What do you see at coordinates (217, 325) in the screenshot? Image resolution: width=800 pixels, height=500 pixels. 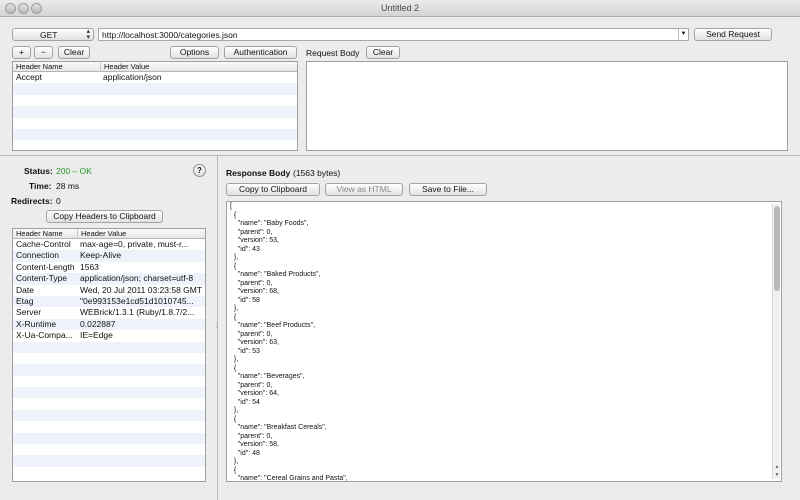 I see `split-grip-icon: ⋮` at bounding box center [217, 325].